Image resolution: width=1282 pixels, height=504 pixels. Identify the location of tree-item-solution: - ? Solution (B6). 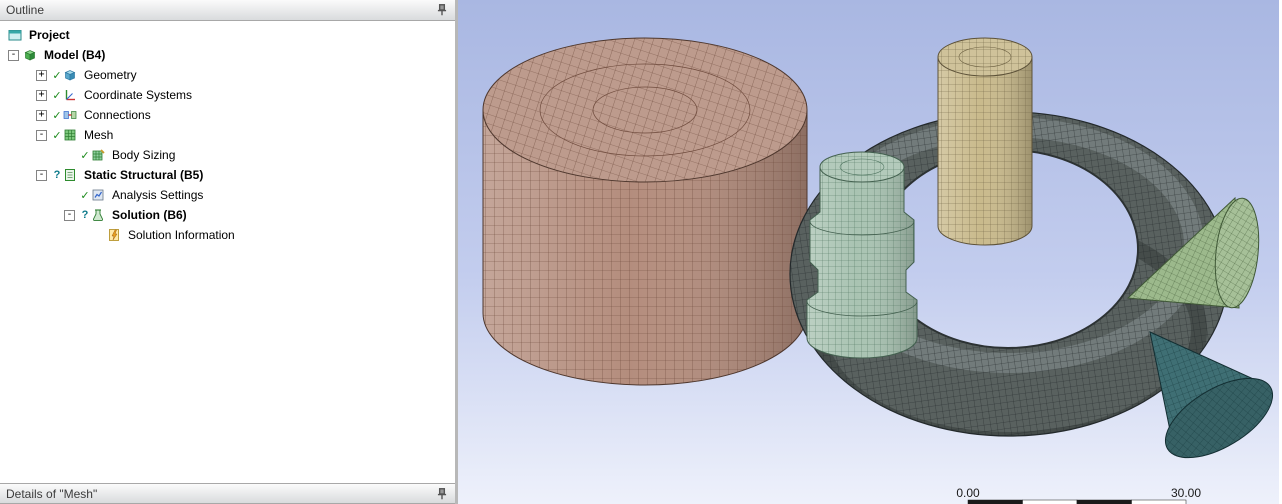
(227, 215).